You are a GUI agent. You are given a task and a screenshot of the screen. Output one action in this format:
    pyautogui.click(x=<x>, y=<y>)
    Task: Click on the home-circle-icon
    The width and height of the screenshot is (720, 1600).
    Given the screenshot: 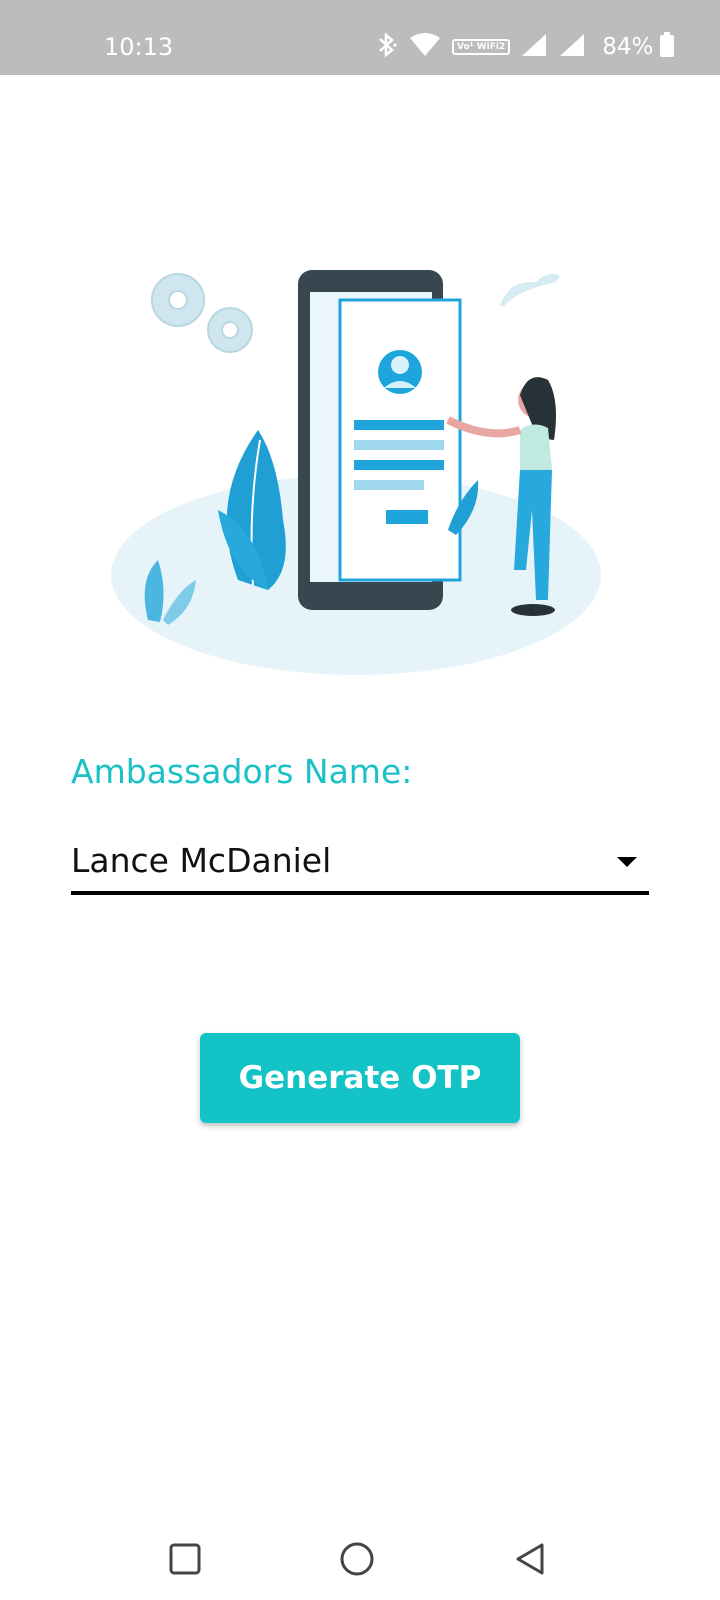 What is the action you would take?
    pyautogui.click(x=357, y=1559)
    